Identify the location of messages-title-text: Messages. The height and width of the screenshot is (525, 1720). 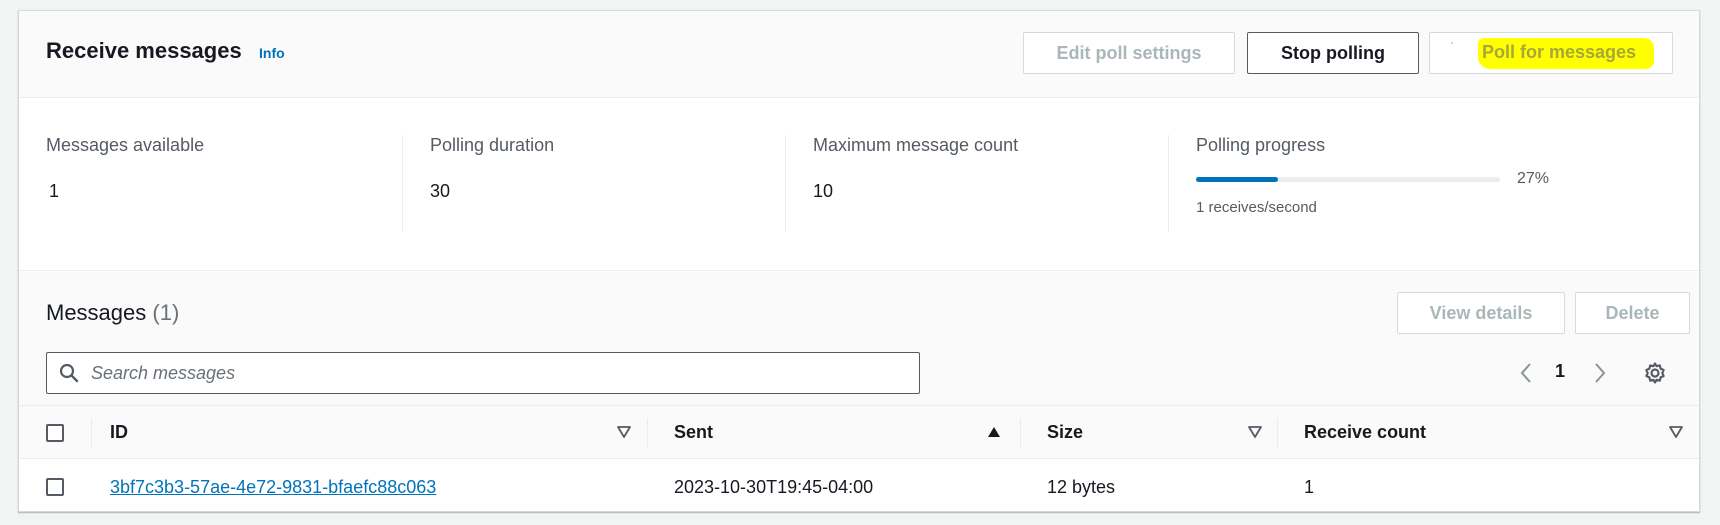
(96, 312).